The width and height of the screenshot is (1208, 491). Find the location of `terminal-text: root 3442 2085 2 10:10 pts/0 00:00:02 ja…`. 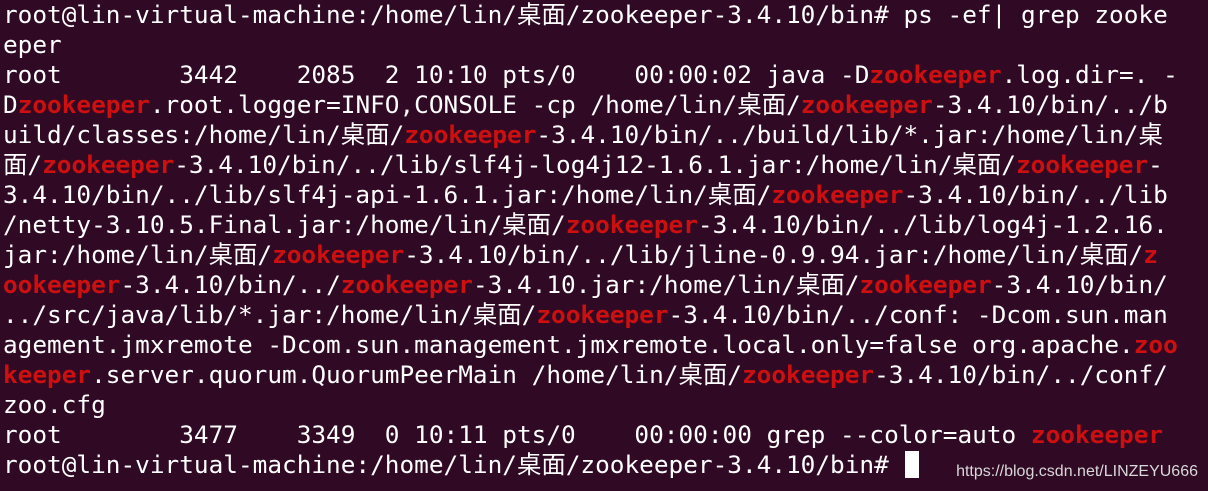

terminal-text: root 3442 2085 2 10:10 pts/0 00:00:02 ja… is located at coordinates (436, 74).